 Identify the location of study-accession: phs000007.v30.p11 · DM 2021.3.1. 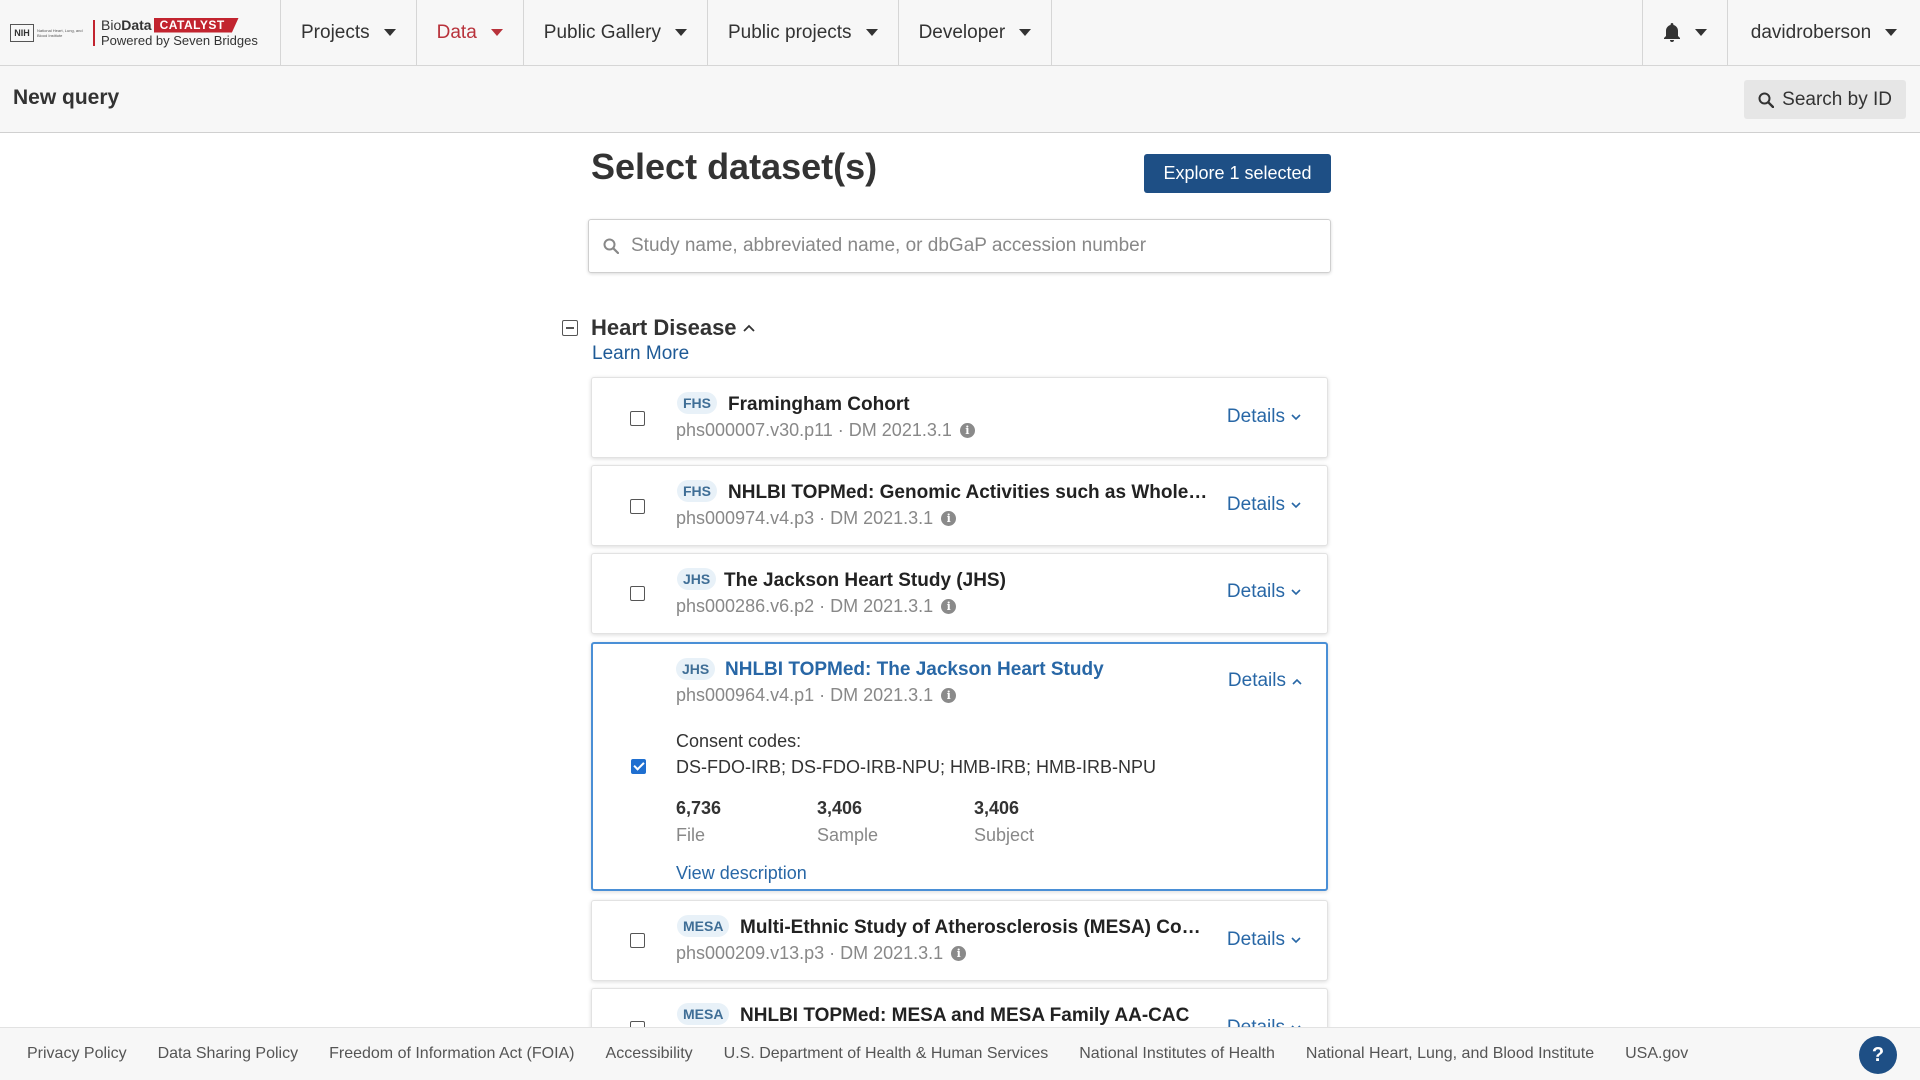
(814, 430).